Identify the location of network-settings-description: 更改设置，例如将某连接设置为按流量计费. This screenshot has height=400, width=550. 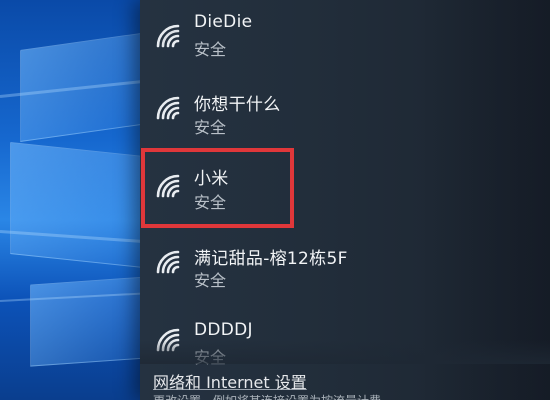
(267, 396).